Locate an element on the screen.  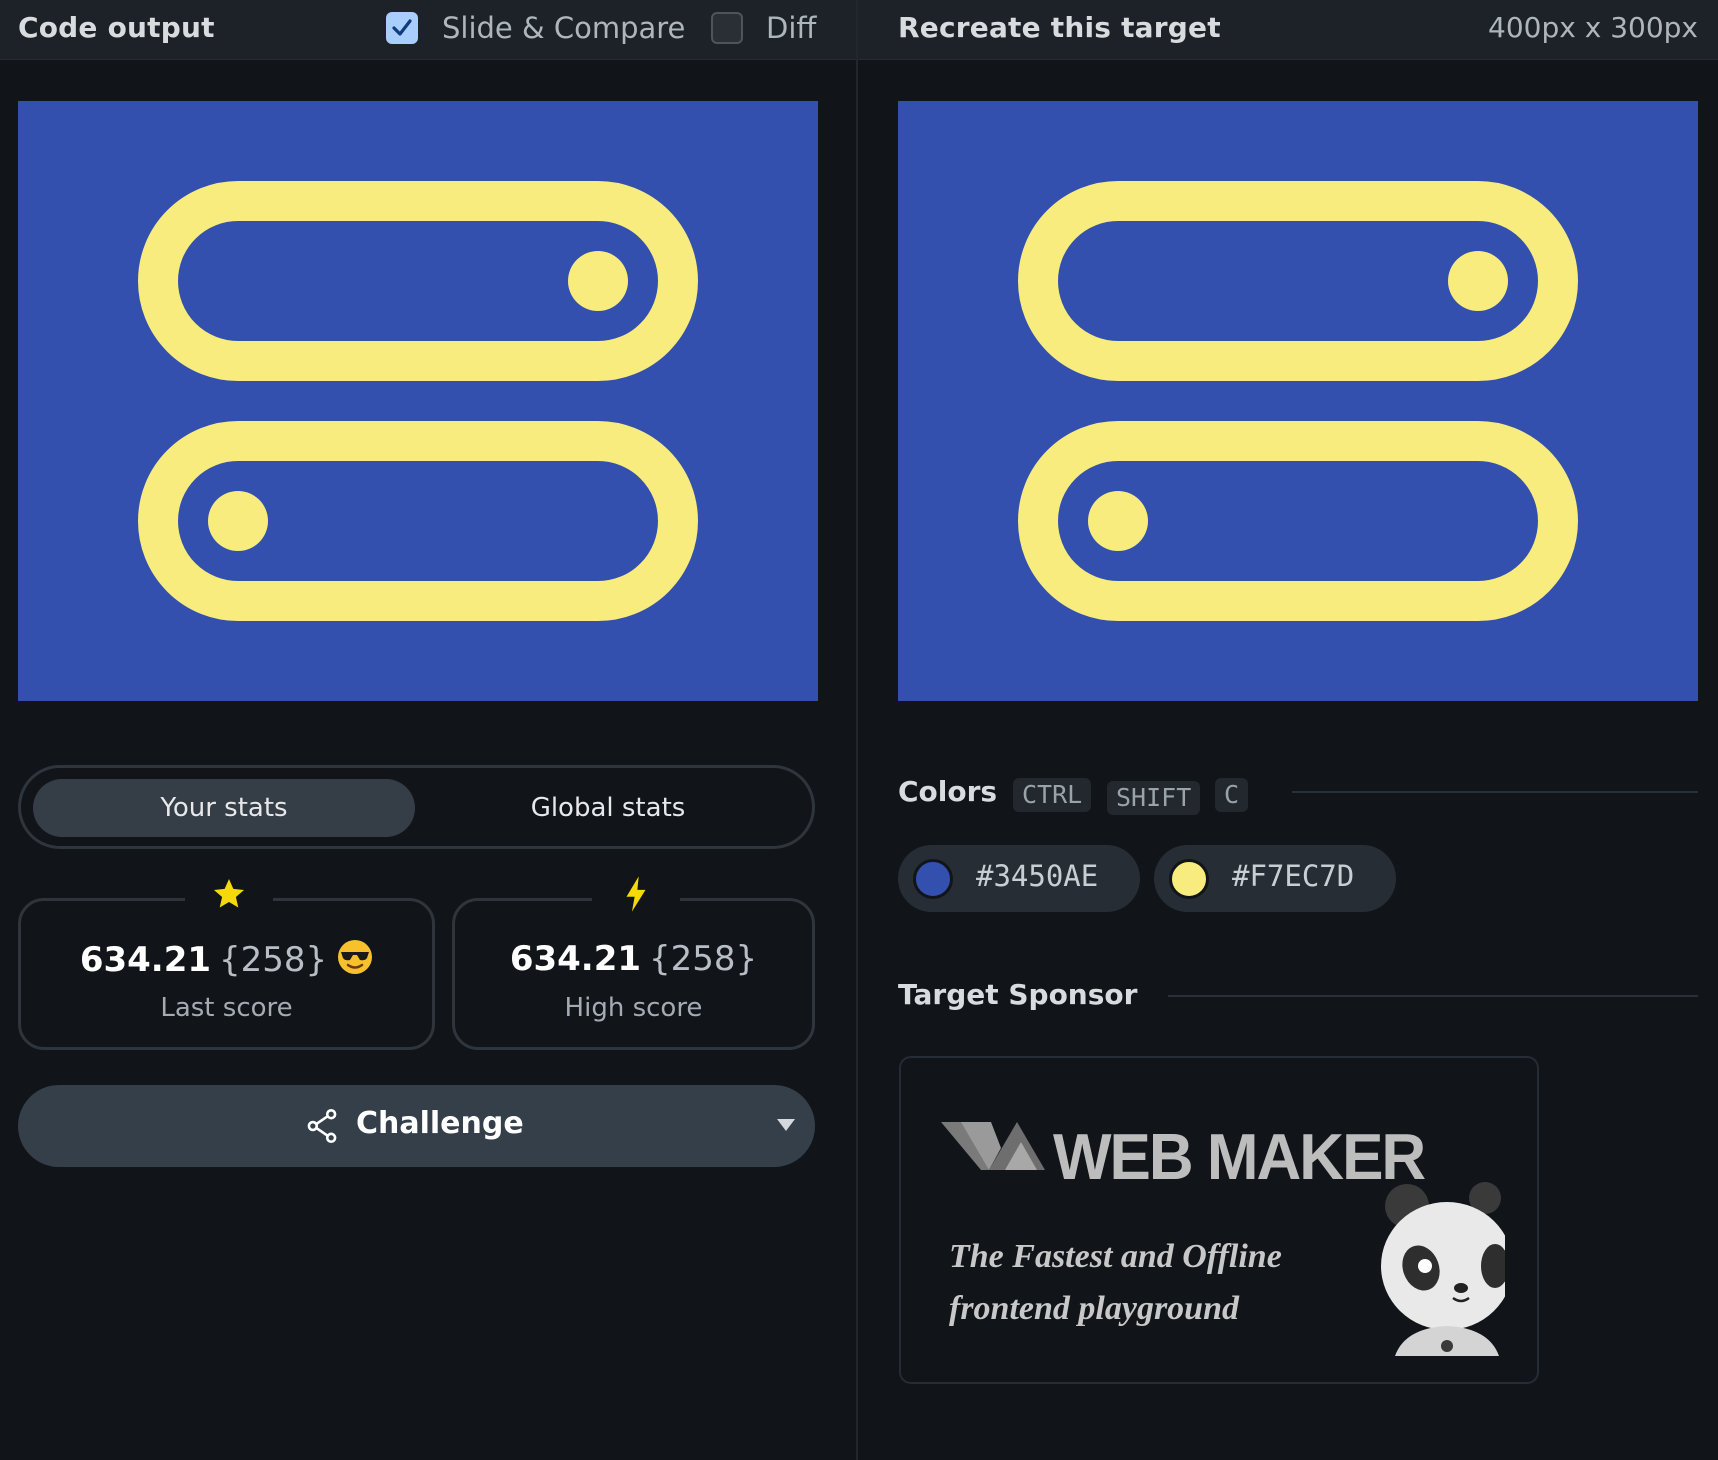
tab-global-stats: Global stats is located at coordinates (608, 808).